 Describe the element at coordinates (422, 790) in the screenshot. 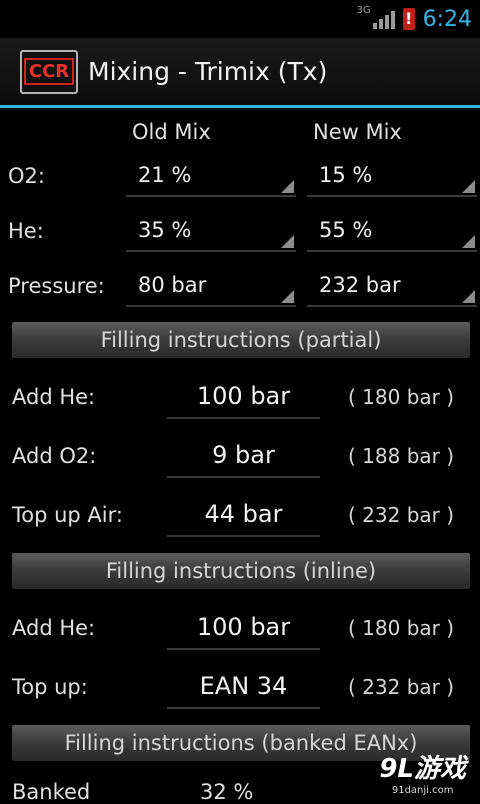

I see `watermark-url: 91danji.com` at that location.